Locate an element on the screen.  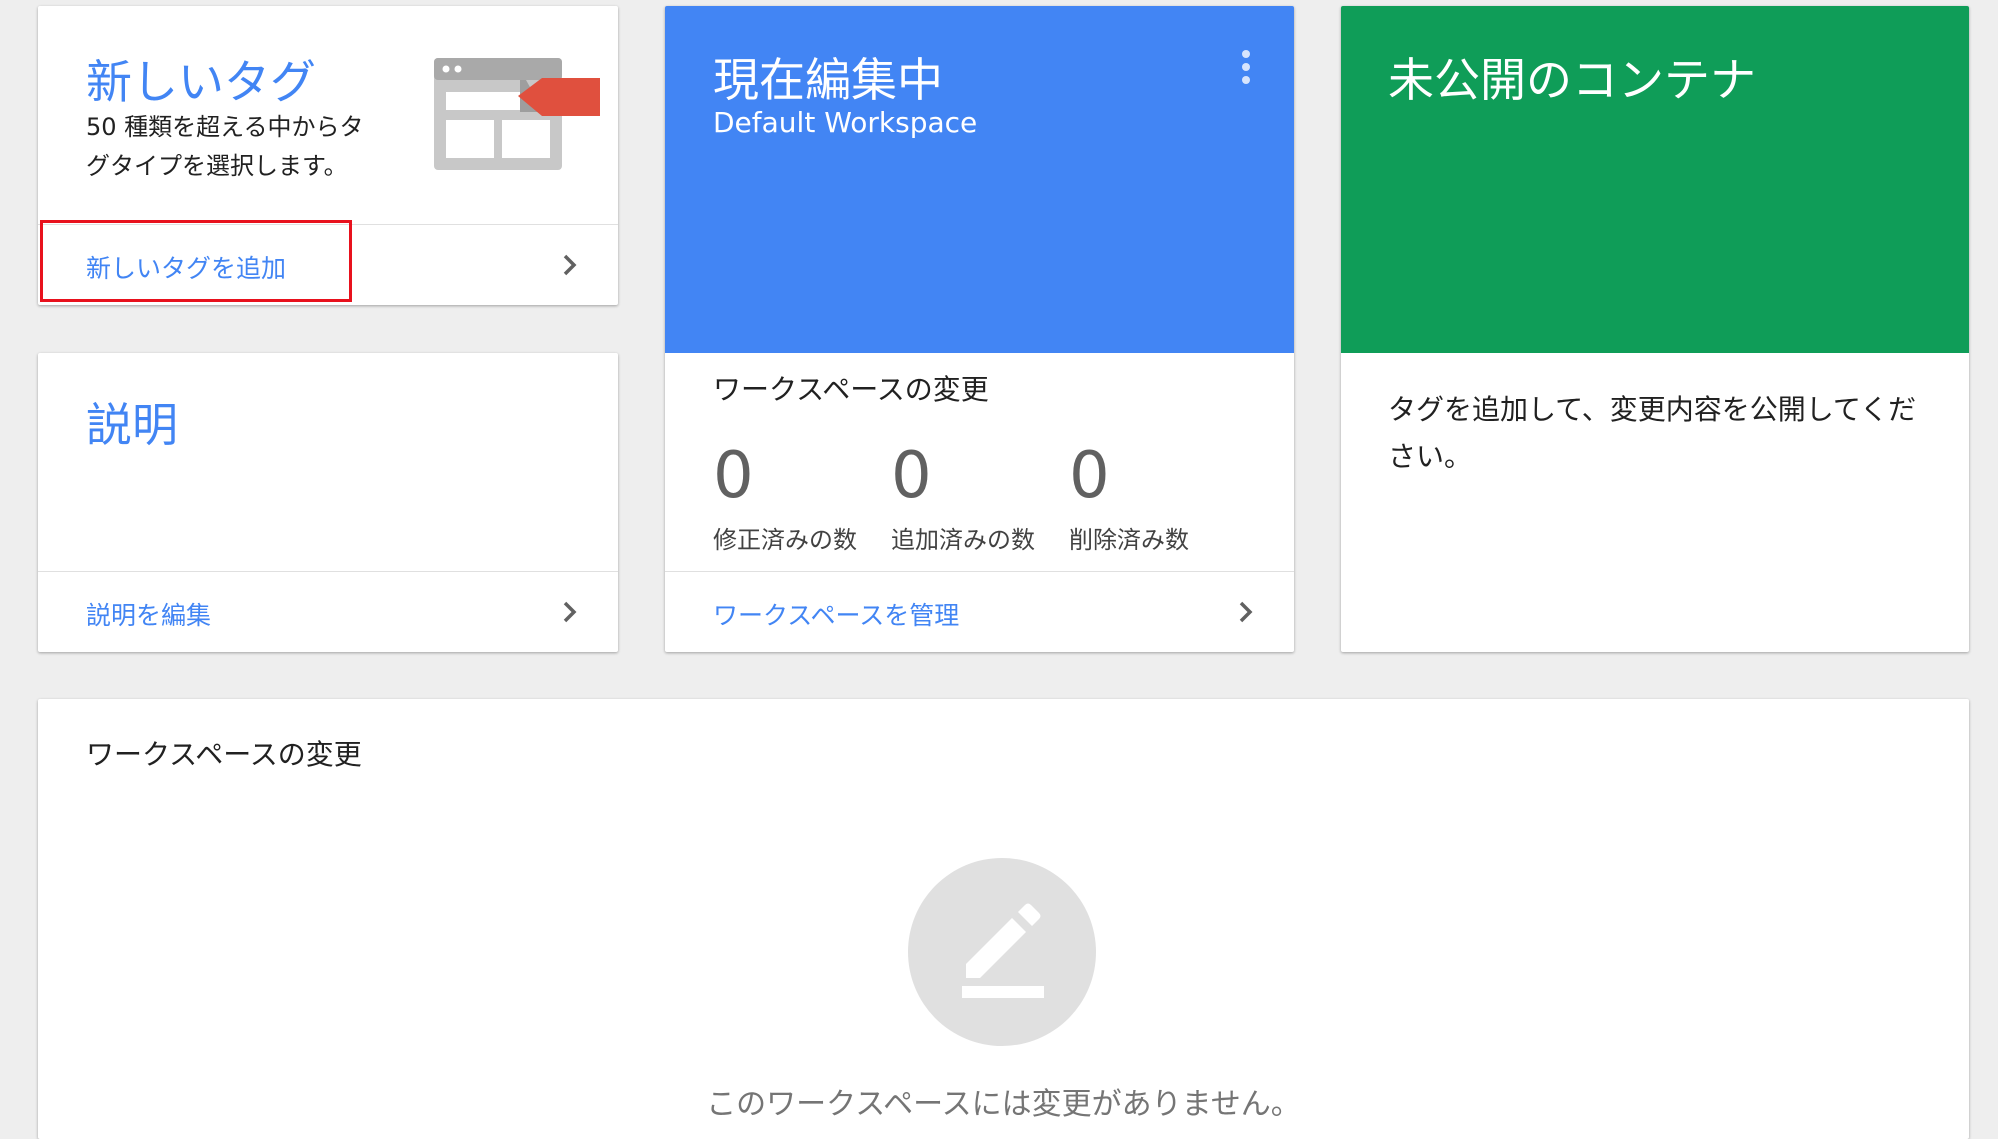
edit-description-link: 説明を編集 is located at coordinates (148, 614).